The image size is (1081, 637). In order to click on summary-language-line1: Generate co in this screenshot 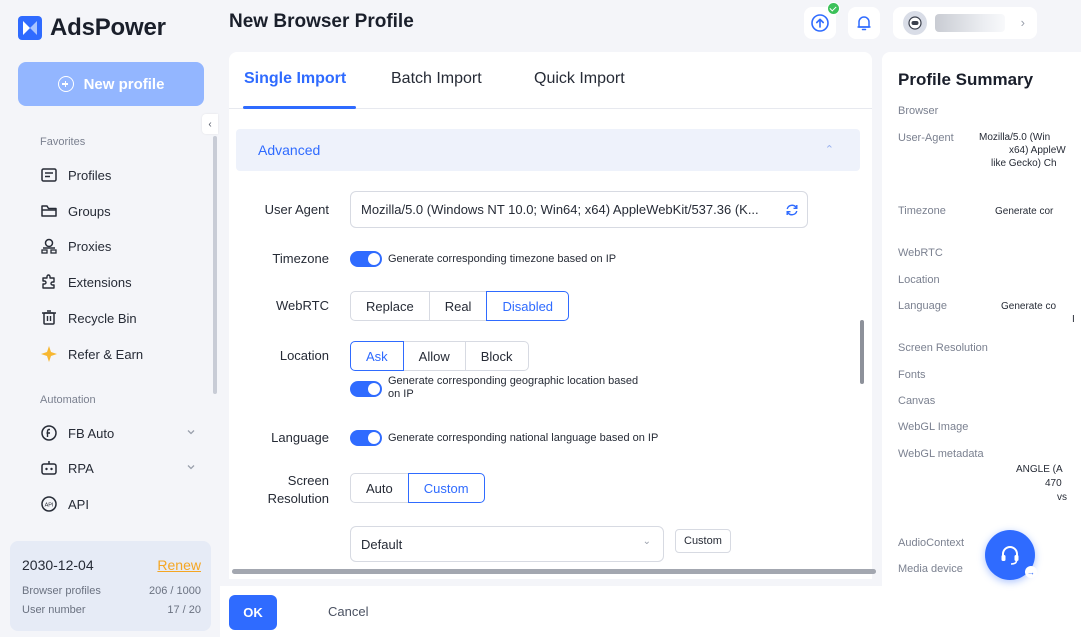, I will do `click(1029, 306)`.